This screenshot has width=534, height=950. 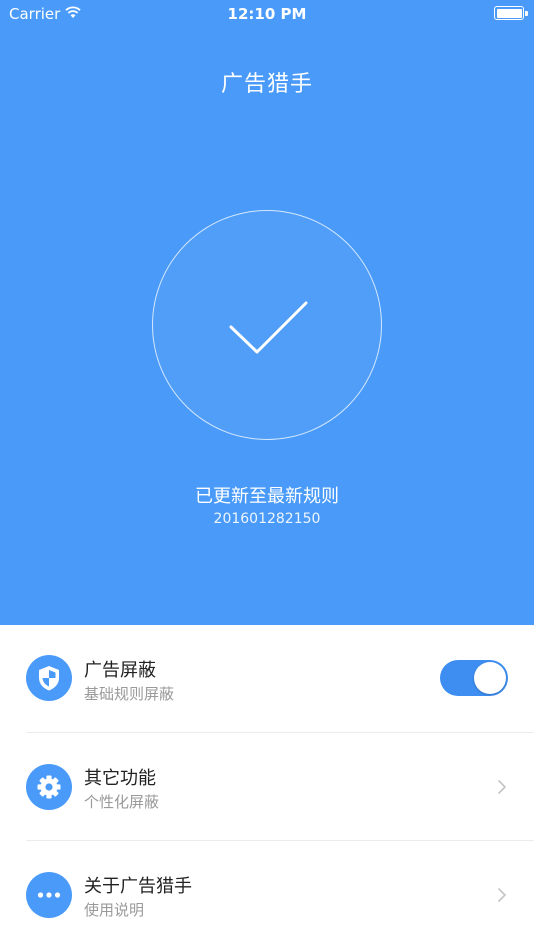 What do you see at coordinates (490, 678) in the screenshot?
I see `toggle-knob` at bounding box center [490, 678].